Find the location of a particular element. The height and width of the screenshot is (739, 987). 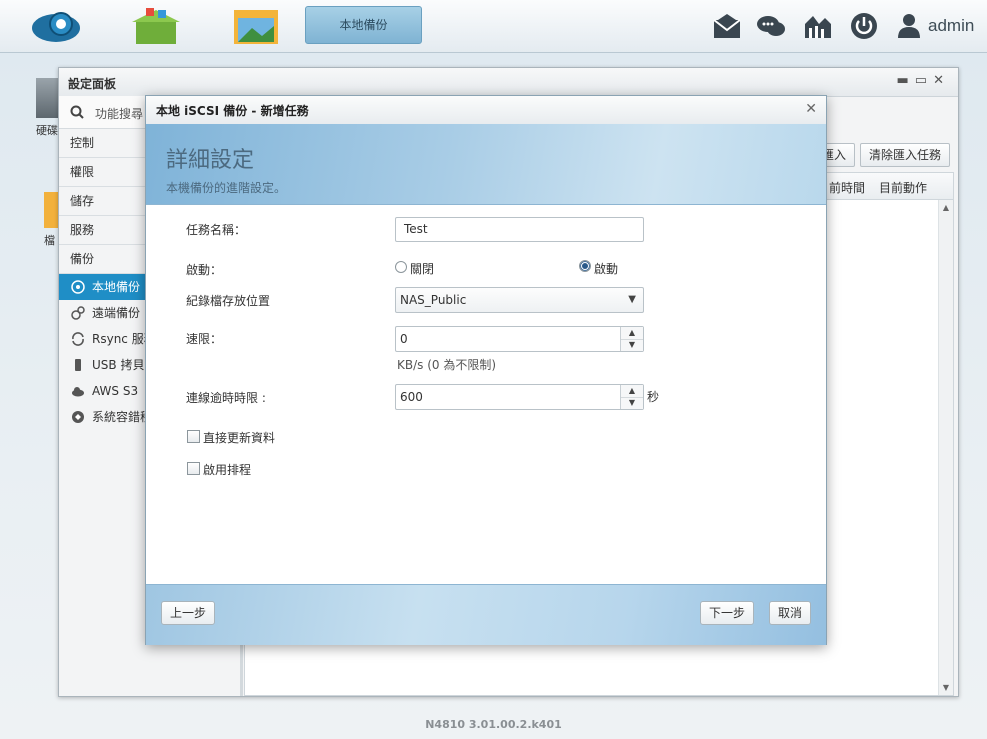

radio-off-label: 關閉 is located at coordinates (422, 268).